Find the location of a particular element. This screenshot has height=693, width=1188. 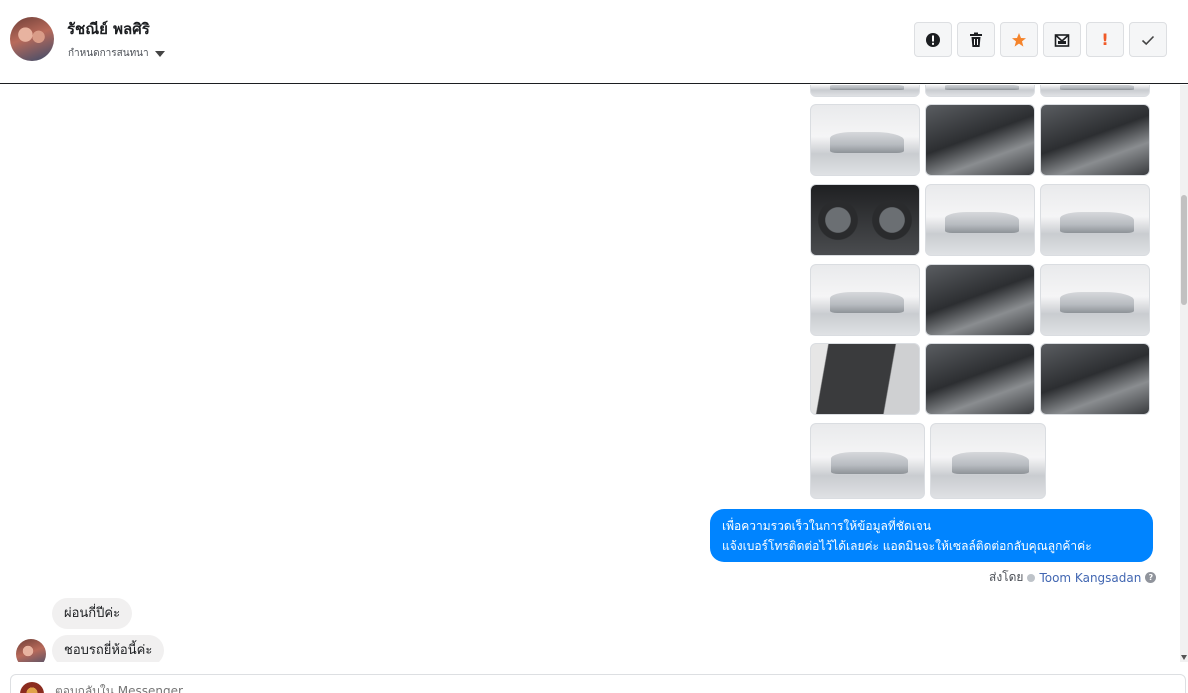

schedule-label: กำหนดการสนทนา is located at coordinates (108, 53).